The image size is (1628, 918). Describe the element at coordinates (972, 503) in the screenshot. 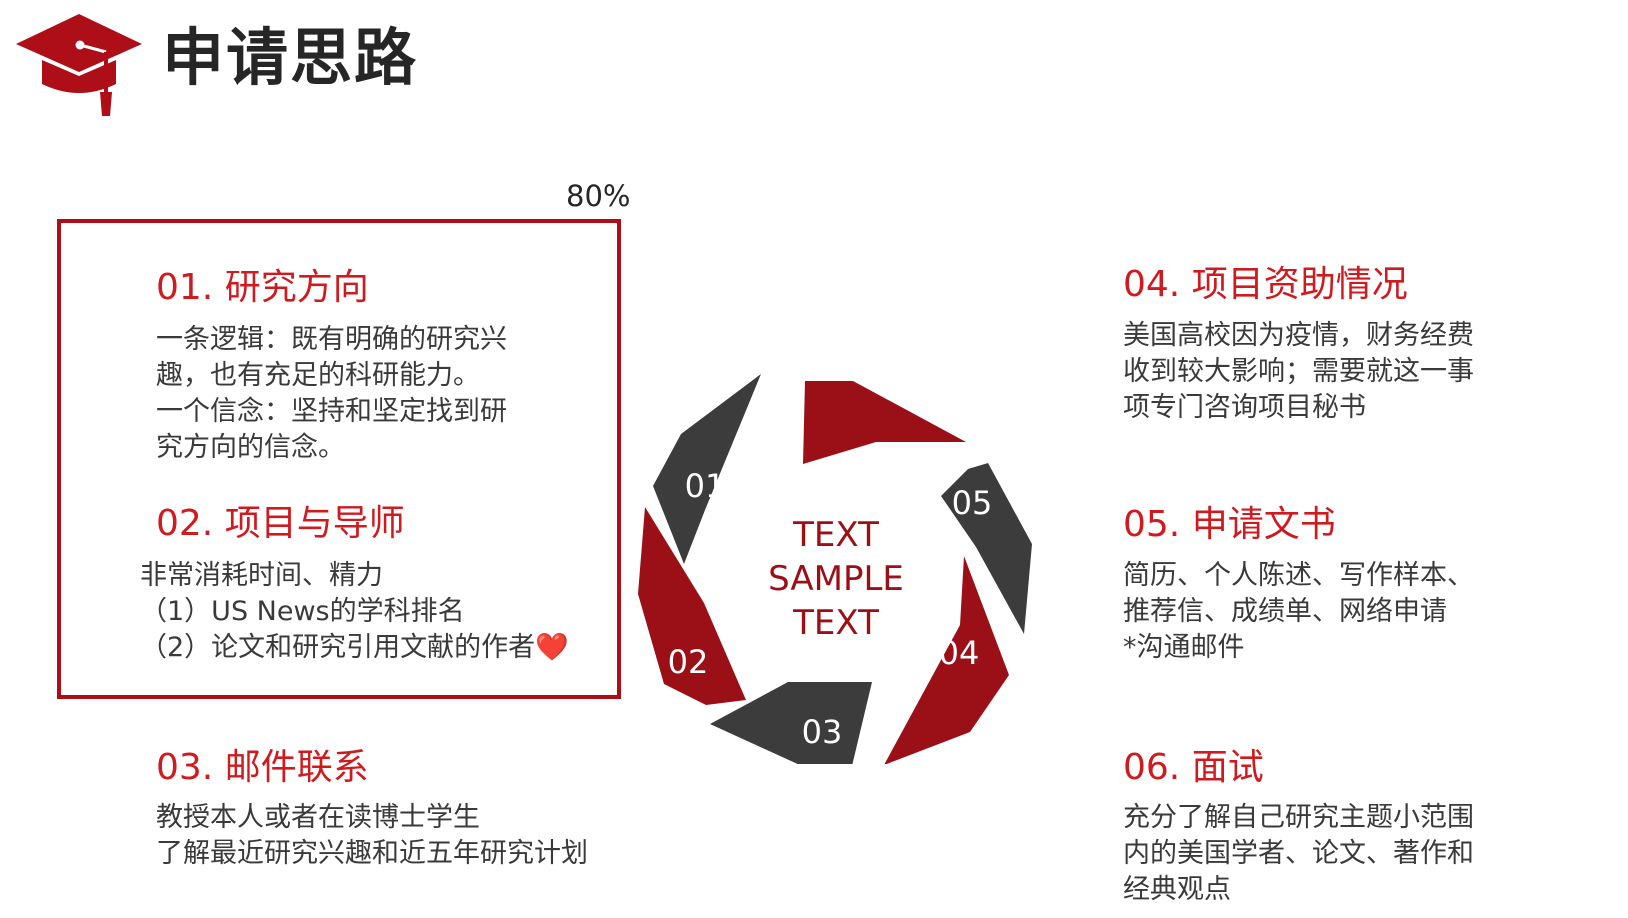

I see `segment-05-label: 05` at that location.